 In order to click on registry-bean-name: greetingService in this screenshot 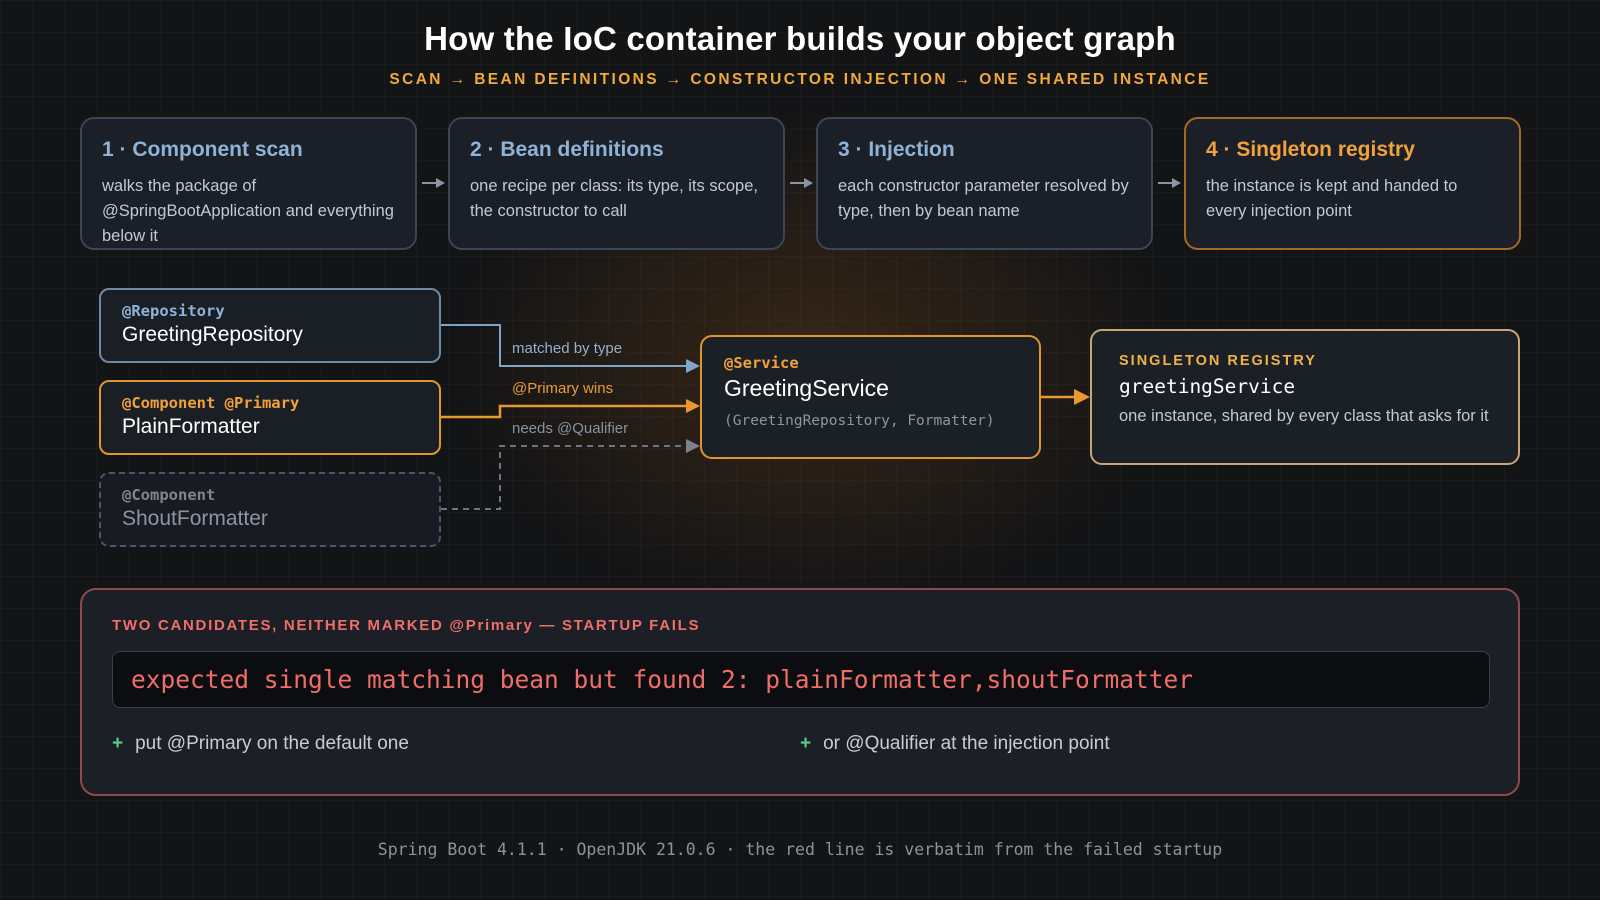, I will do `click(1207, 386)`.